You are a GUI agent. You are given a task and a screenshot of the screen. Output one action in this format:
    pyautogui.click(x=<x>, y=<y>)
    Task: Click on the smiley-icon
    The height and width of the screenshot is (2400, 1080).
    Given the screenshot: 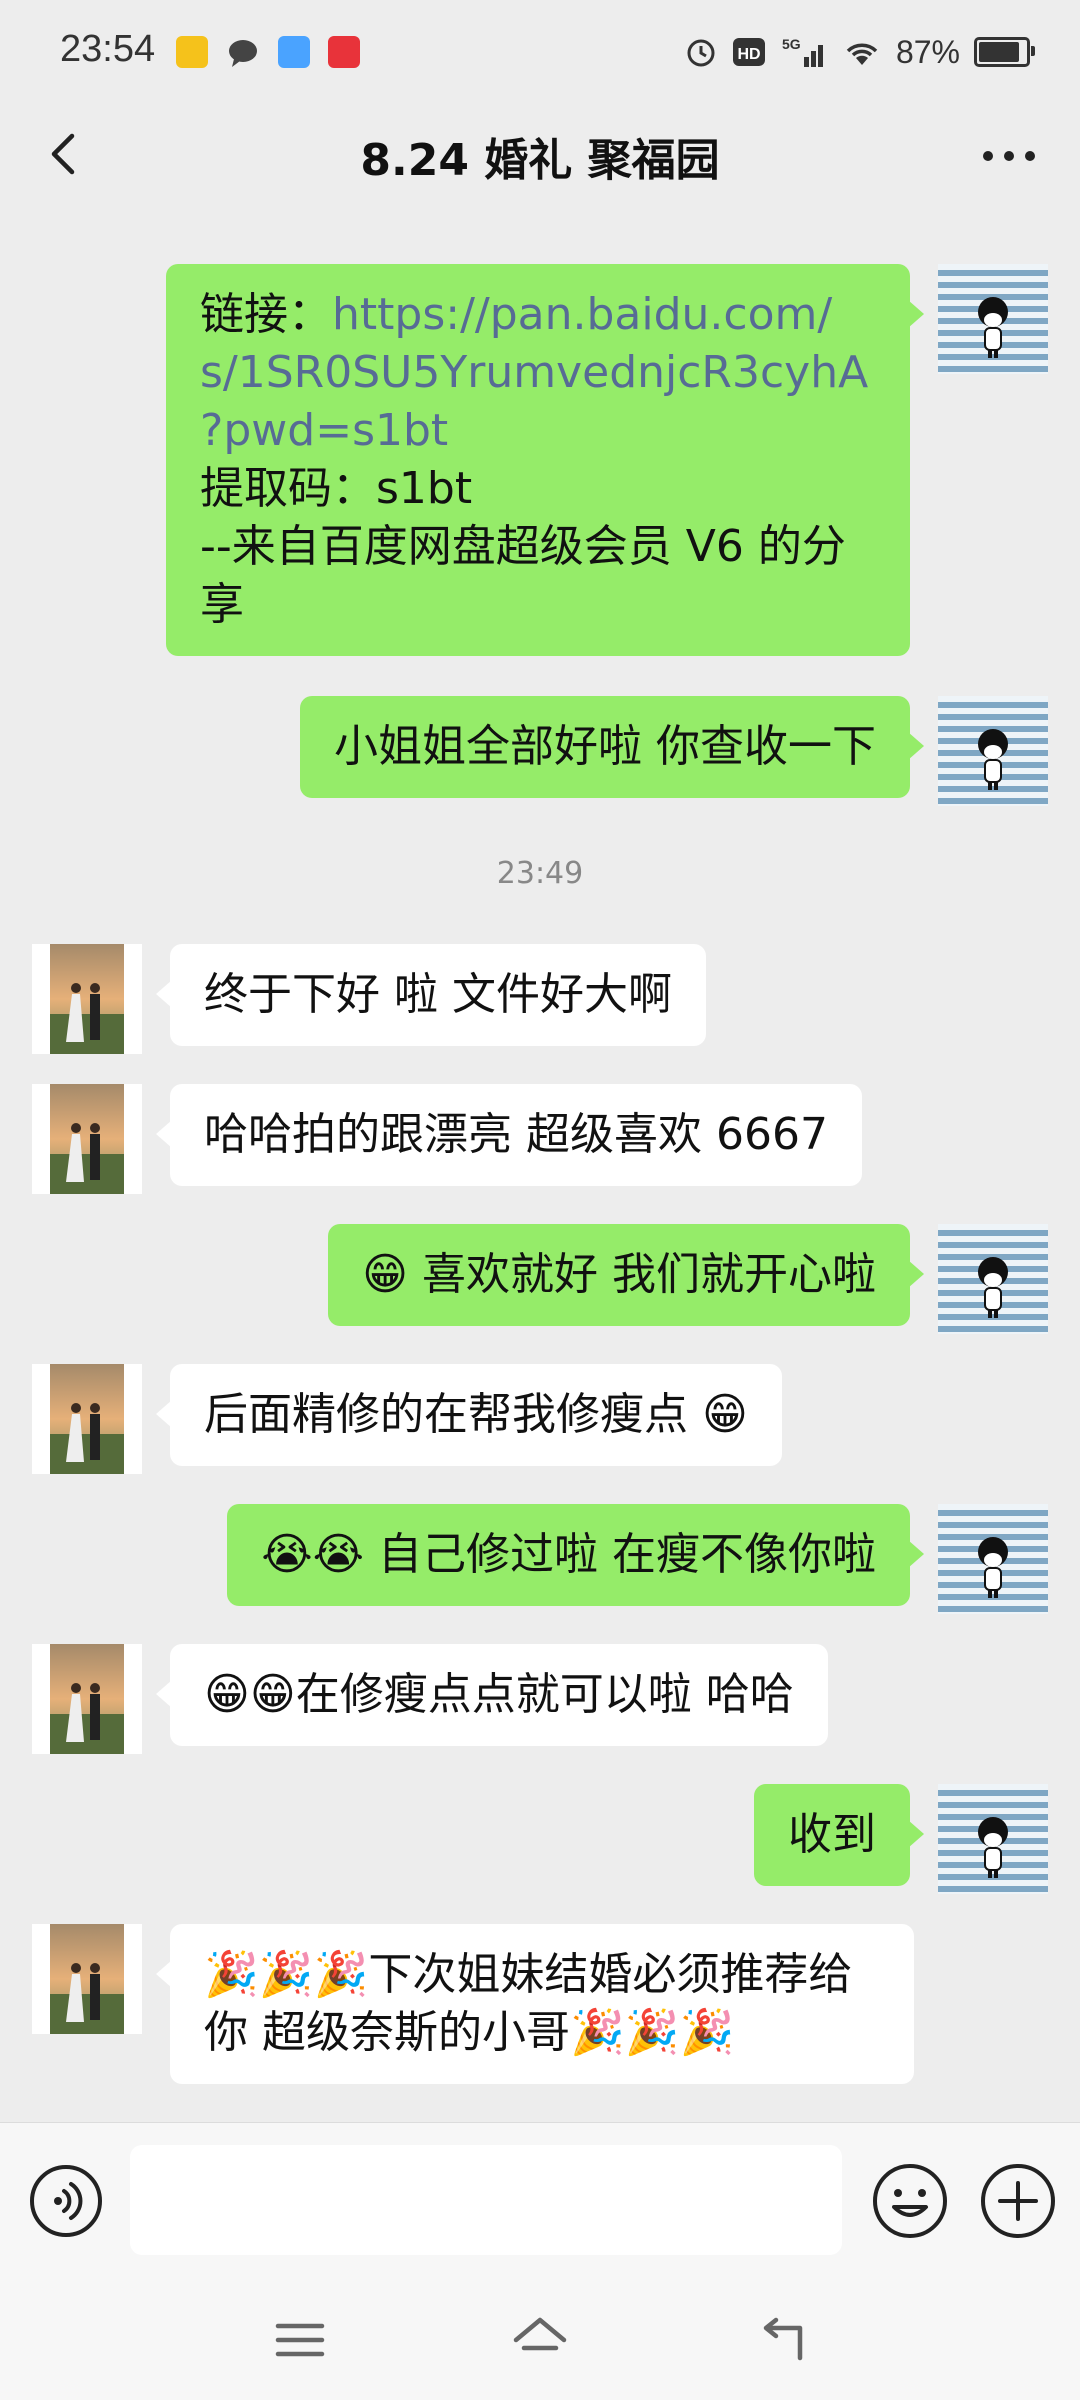 What is the action you would take?
    pyautogui.click(x=910, y=2201)
    